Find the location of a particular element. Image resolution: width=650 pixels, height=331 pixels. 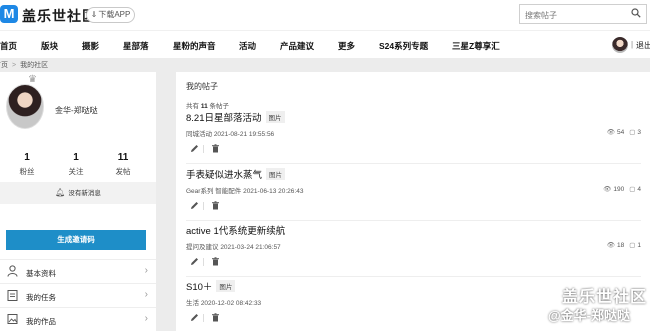

download-app-button: ⇓下载APP is located at coordinates (110, 15).